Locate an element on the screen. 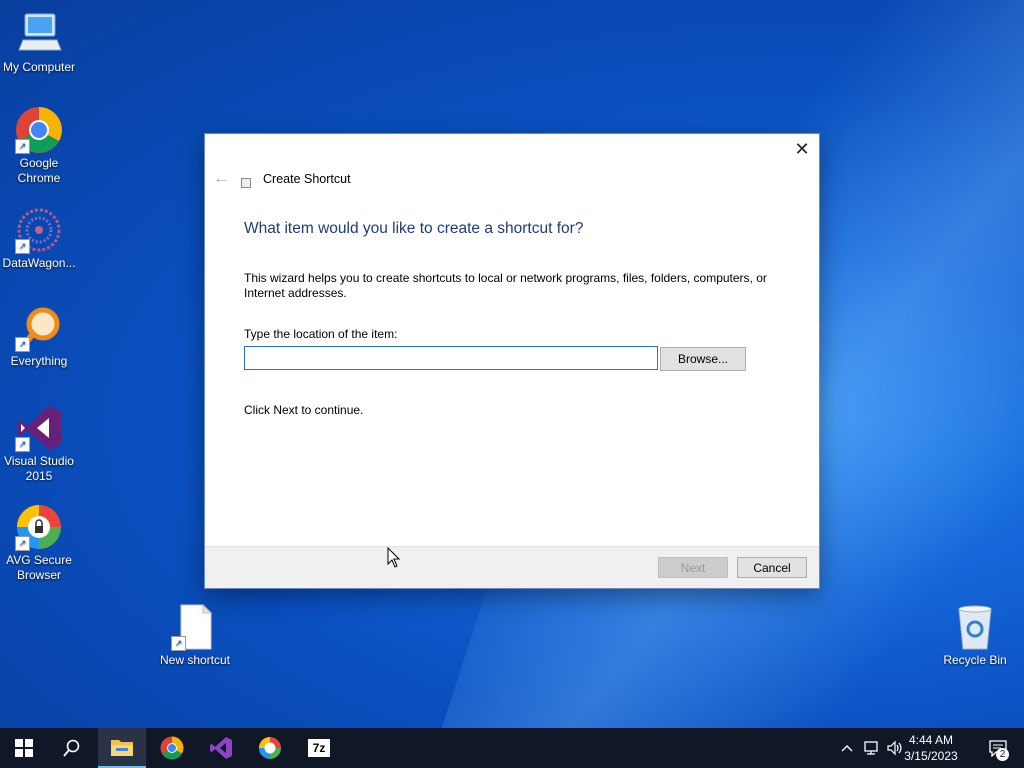 This screenshot has height=768, width=1024. cancel-button: Cancel is located at coordinates (772, 567).